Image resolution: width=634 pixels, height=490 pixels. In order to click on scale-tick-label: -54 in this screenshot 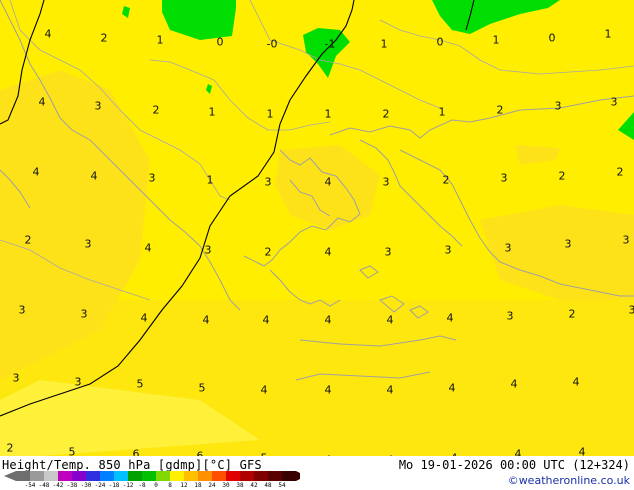, I will do `click(30, 485)`.